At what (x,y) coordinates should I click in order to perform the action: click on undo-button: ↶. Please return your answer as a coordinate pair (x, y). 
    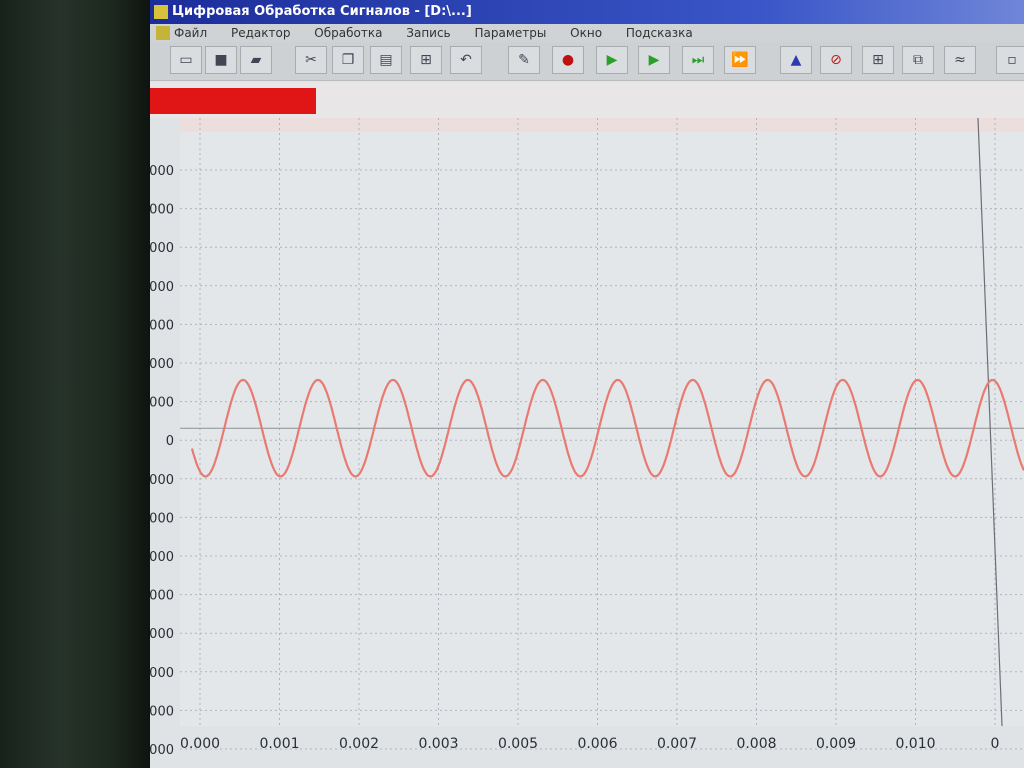
    Looking at the image, I should click on (466, 60).